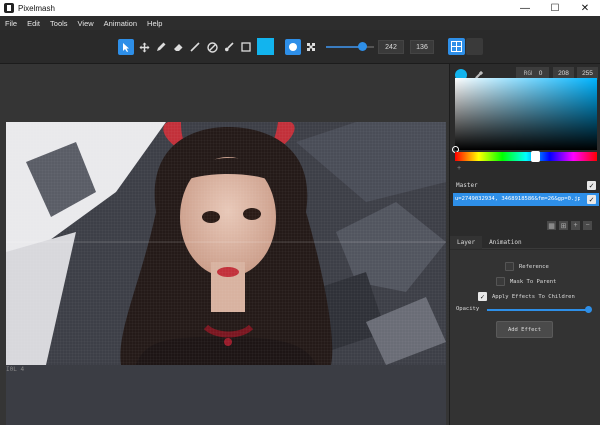 Image resolution: width=600 pixels, height=425 pixels. Describe the element at coordinates (229, 47) in the screenshot. I see `brush-tool-icon` at that location.